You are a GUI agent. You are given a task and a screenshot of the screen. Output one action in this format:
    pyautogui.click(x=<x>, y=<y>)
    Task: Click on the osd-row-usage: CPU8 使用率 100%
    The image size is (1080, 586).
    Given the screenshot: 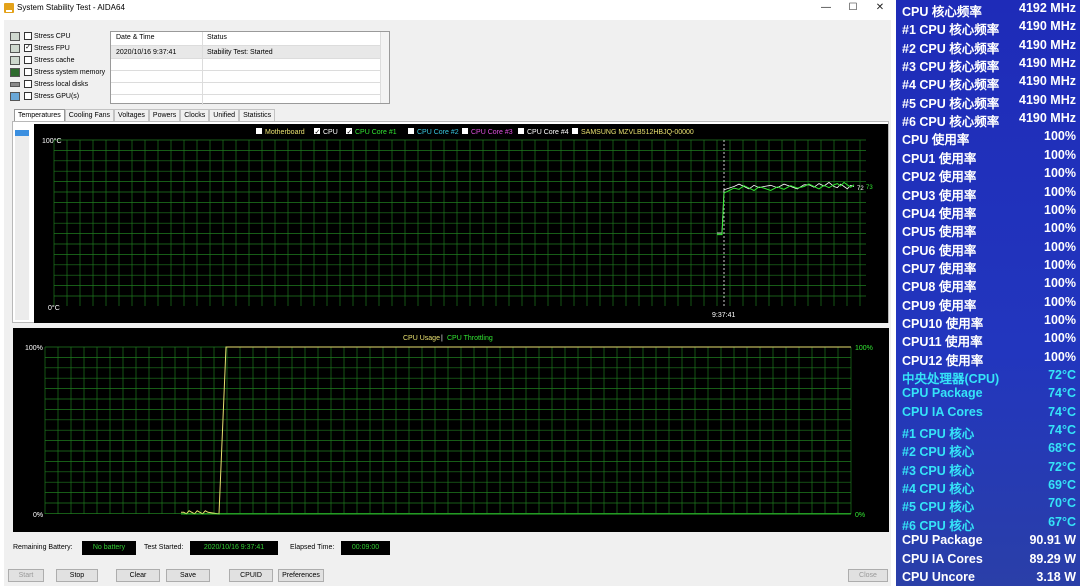 What is the action you would take?
    pyautogui.click(x=988, y=285)
    